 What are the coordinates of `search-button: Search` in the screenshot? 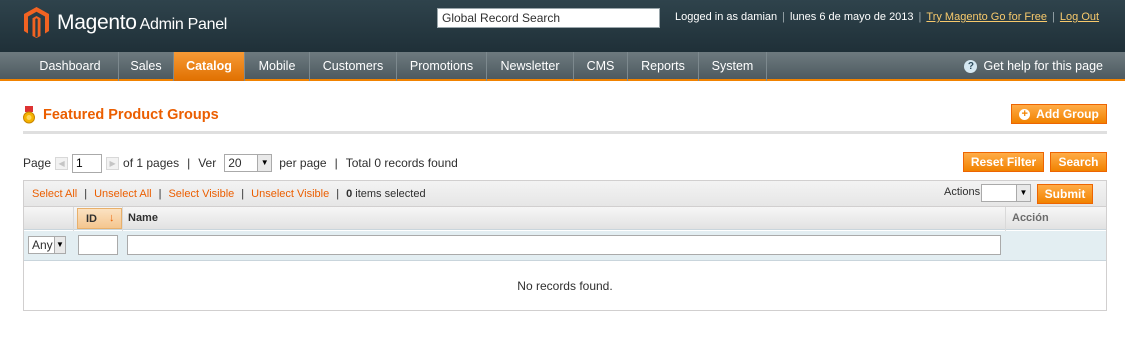 It's located at (1078, 162).